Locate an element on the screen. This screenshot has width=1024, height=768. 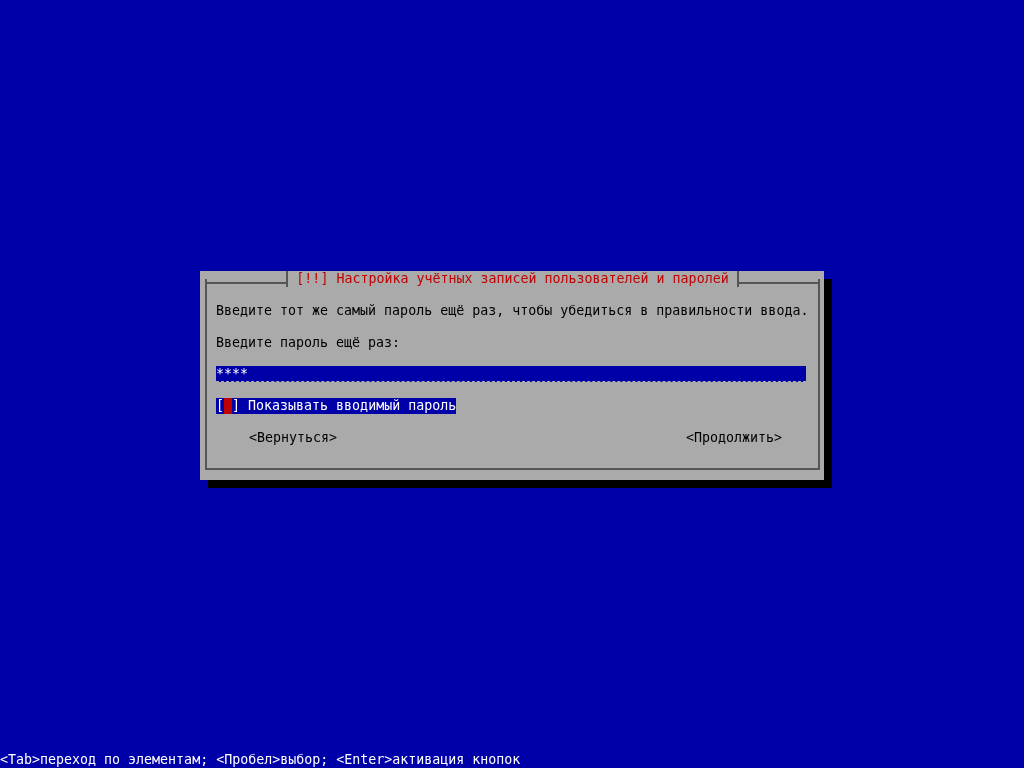
help-line: <Tab>переход по элементам; <Пробел>выбор; <Enter>активация кнопок is located at coordinates (261, 760).